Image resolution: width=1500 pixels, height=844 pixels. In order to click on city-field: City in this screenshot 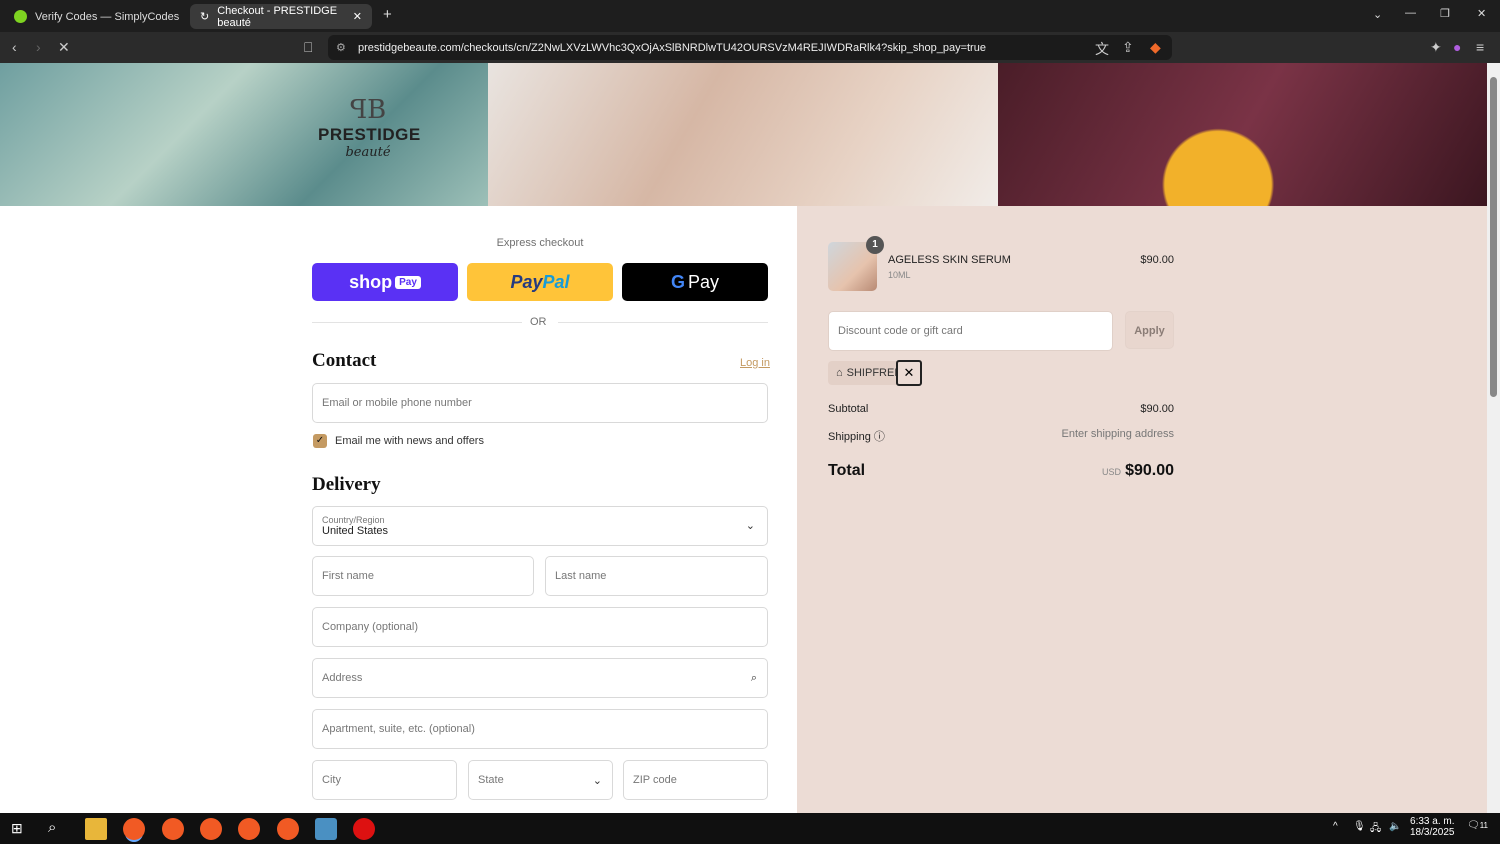, I will do `click(384, 780)`.